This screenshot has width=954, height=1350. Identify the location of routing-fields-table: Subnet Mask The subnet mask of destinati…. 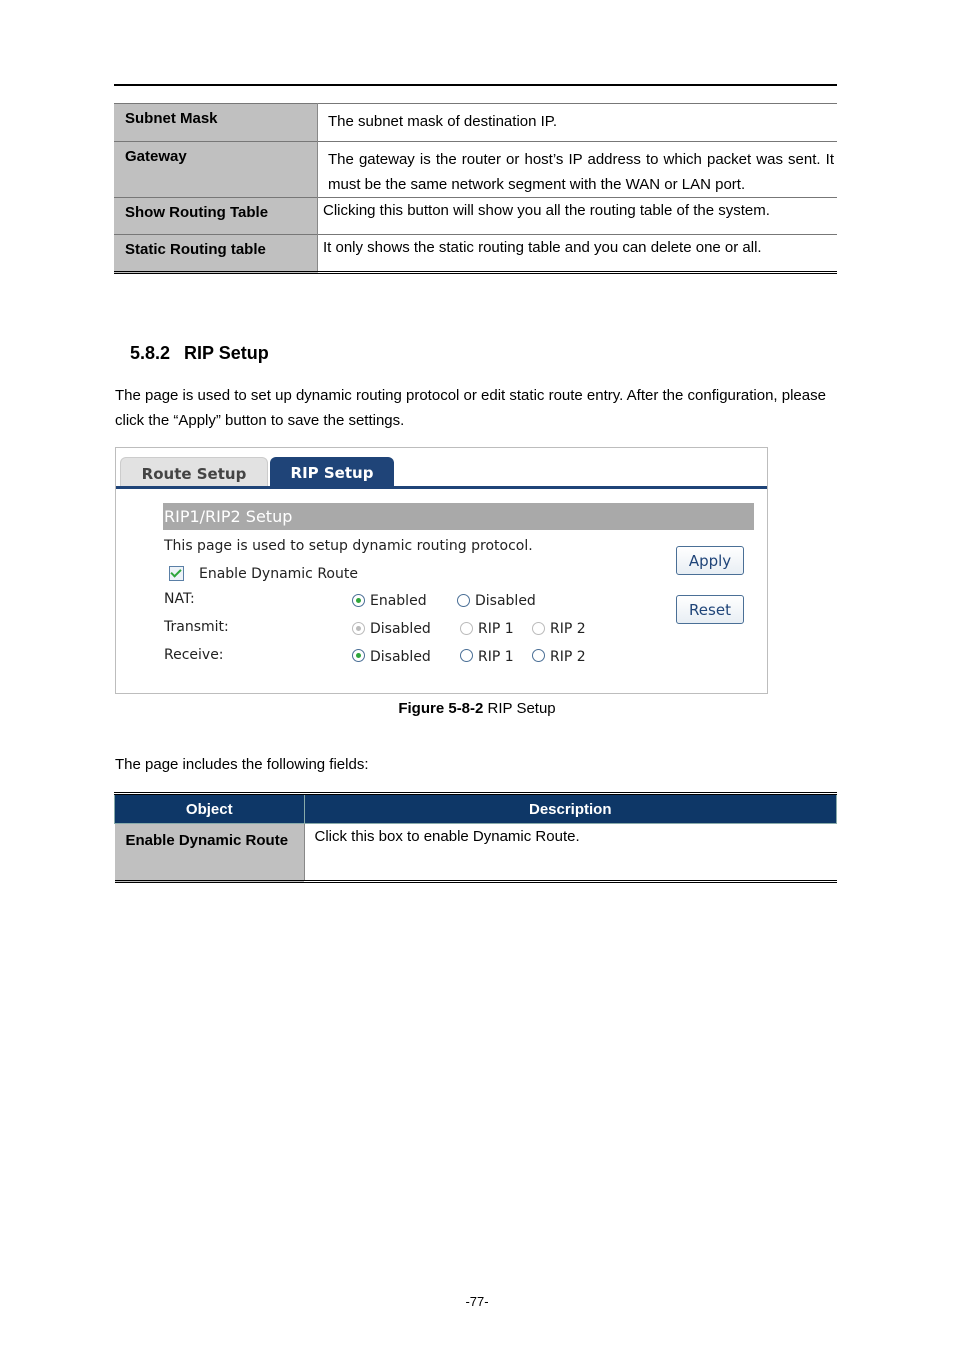
(475, 188).